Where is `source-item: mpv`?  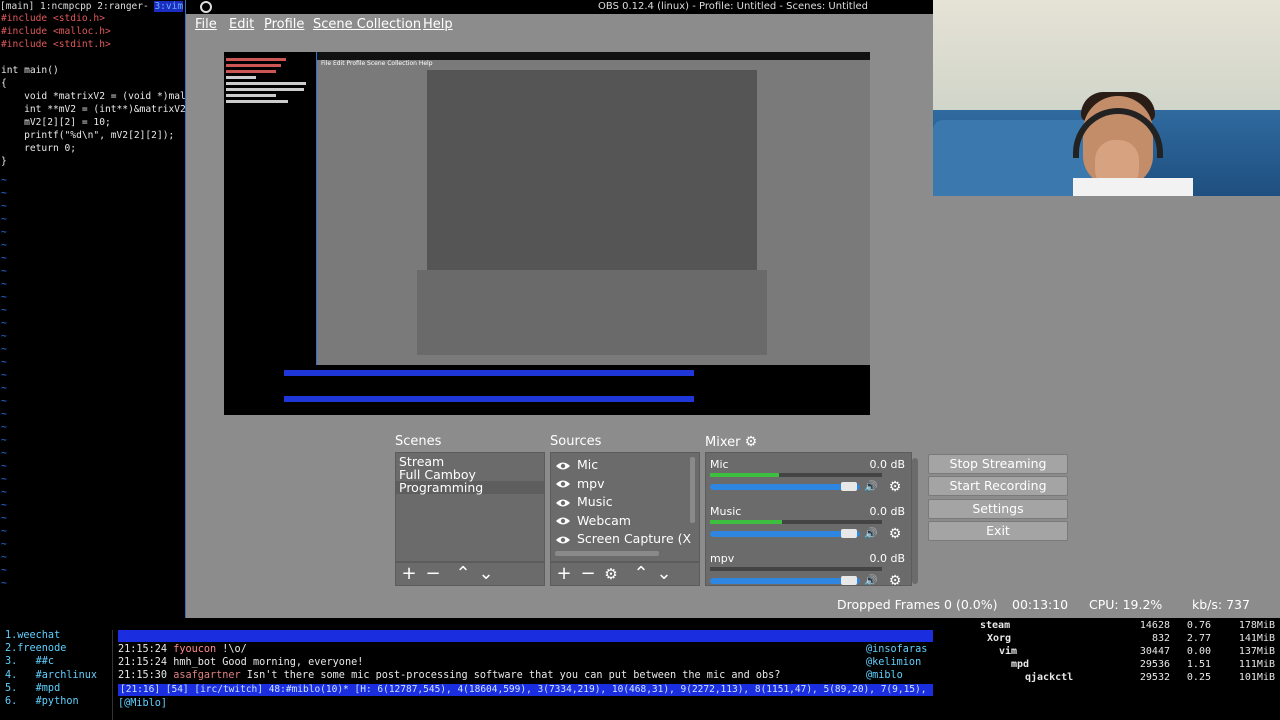
source-item: mpv is located at coordinates (580, 484).